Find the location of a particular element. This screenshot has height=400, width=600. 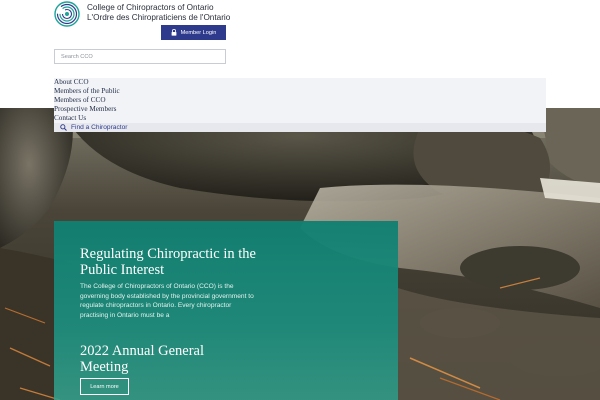

member-login-button: Member Login is located at coordinates (193, 32).